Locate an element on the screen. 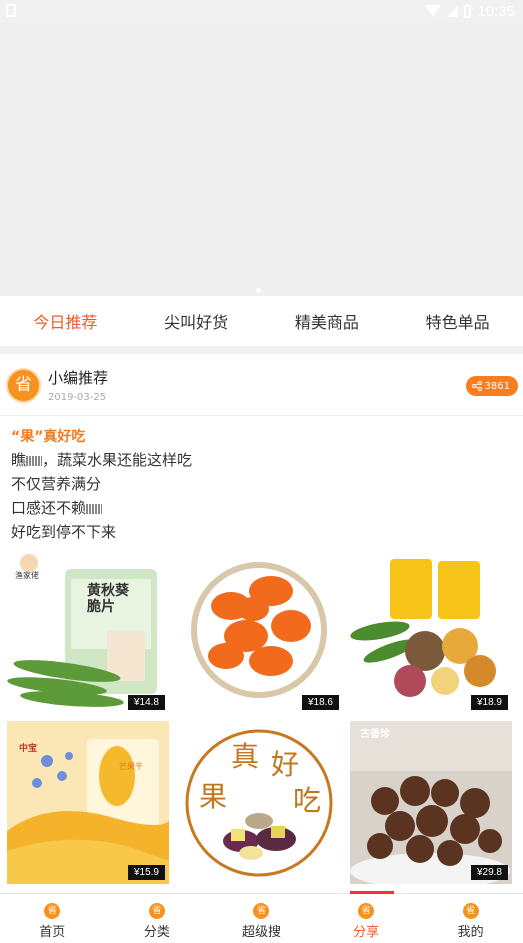 The height and width of the screenshot is (943, 523). category-tabs: 今日推荐 尖叫好货 精美商品 特色单品 is located at coordinates (261, 321).